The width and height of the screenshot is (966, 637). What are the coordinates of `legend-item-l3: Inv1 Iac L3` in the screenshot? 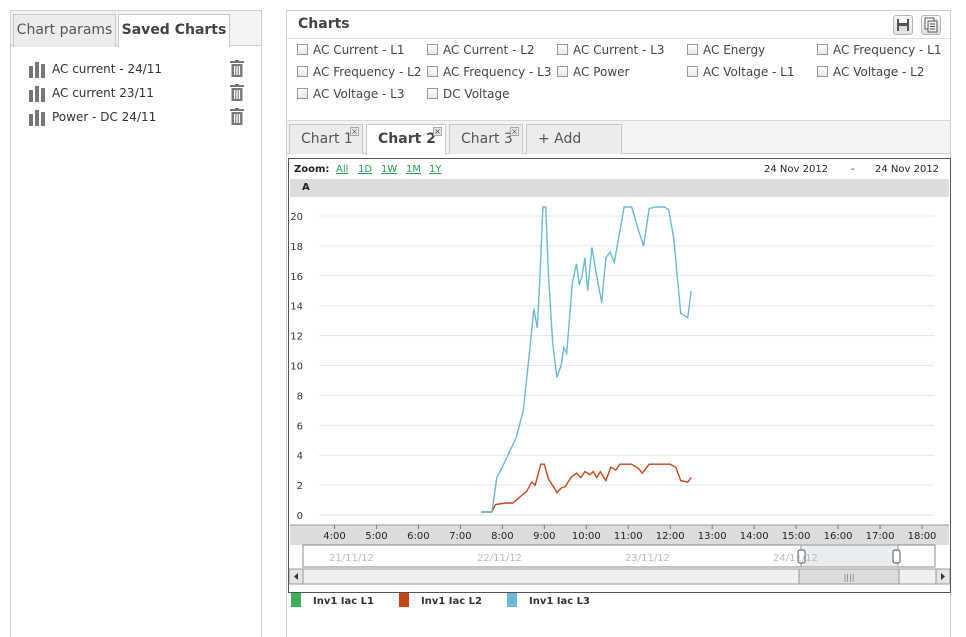 It's located at (548, 600).